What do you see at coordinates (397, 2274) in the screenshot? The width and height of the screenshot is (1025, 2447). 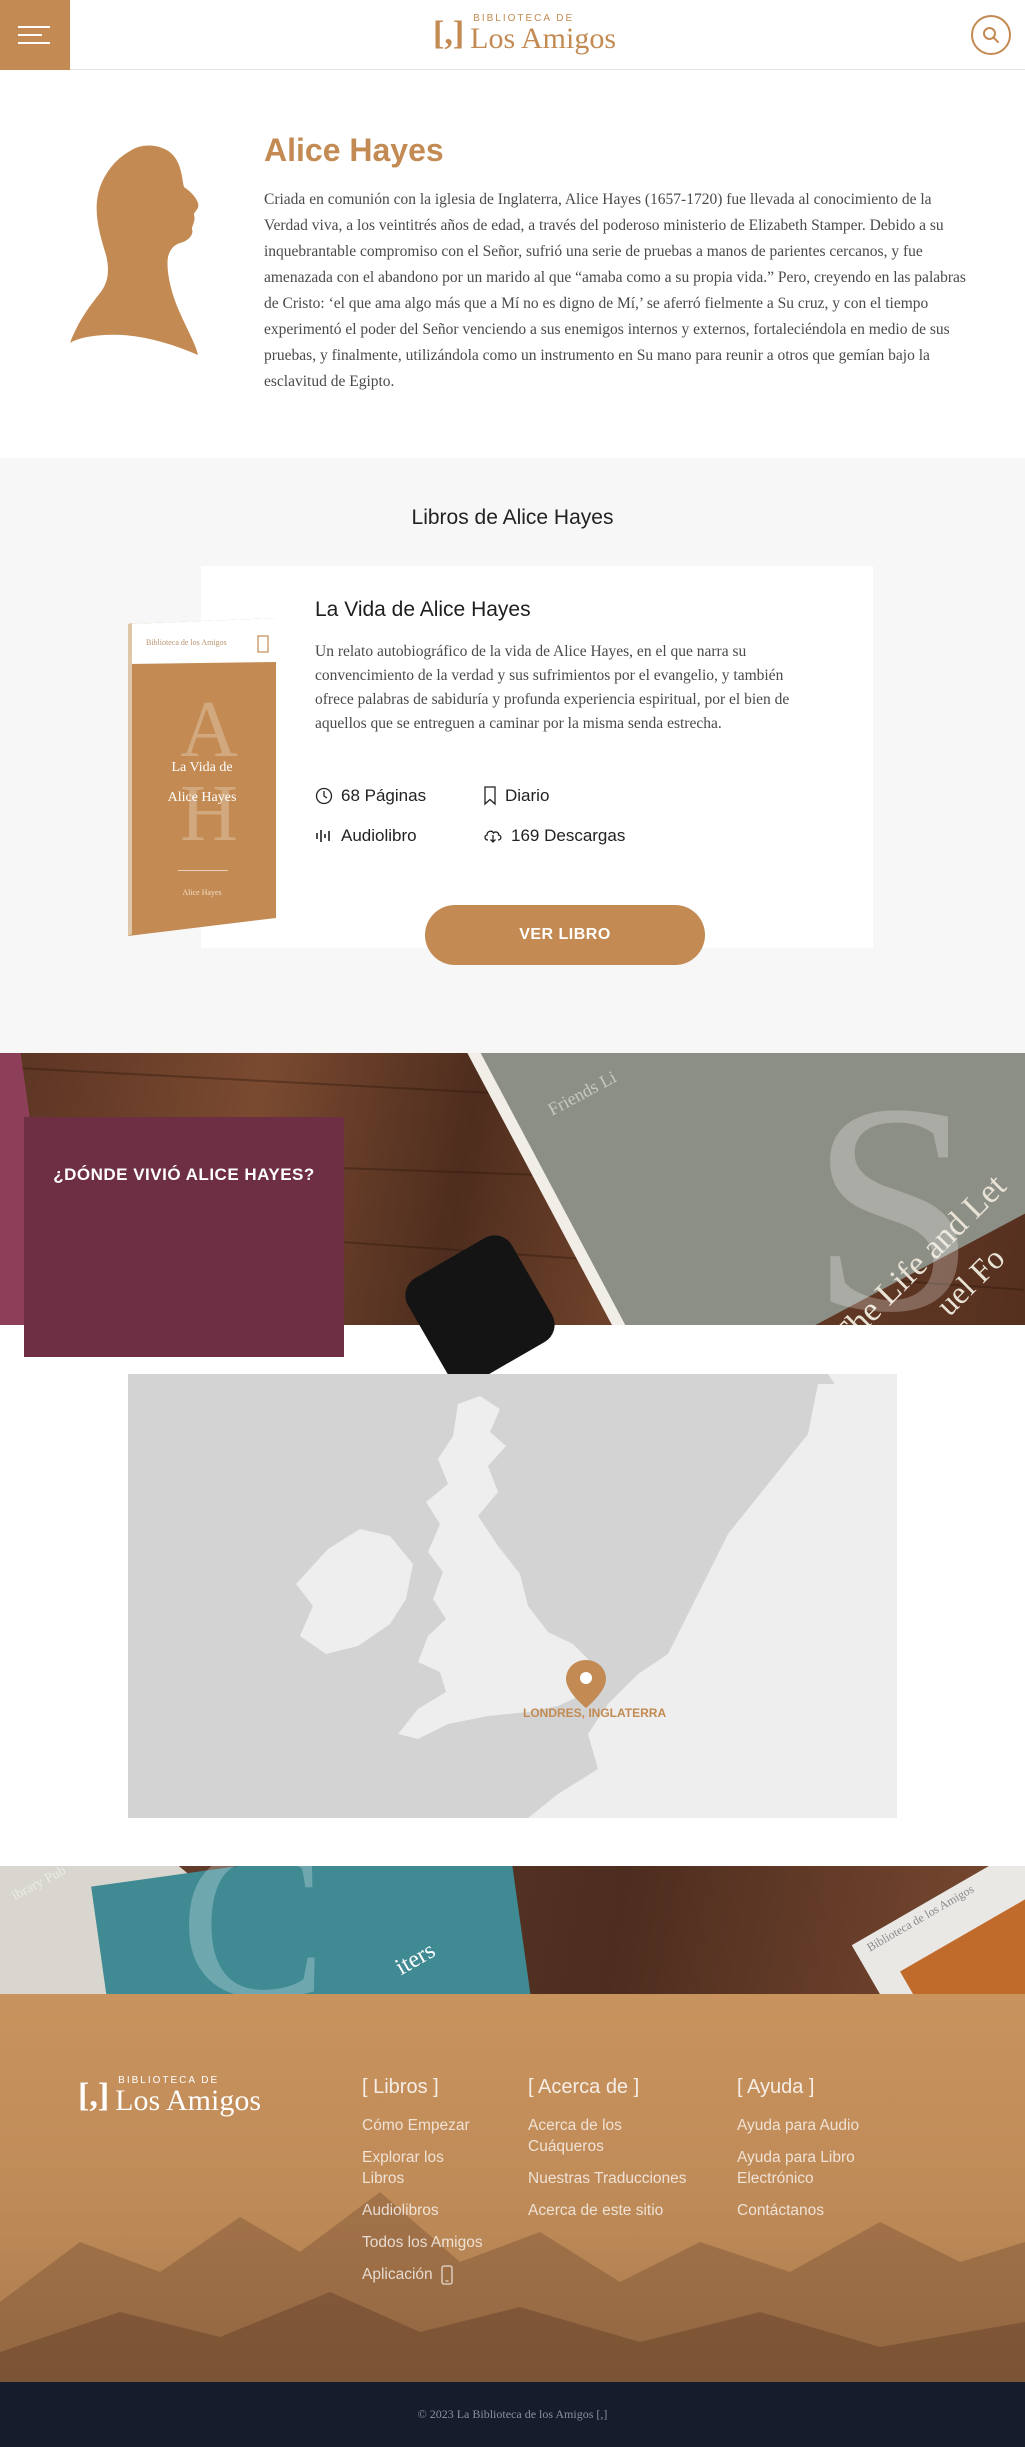 I see `footer-link-aplicacion: Aplicación` at bounding box center [397, 2274].